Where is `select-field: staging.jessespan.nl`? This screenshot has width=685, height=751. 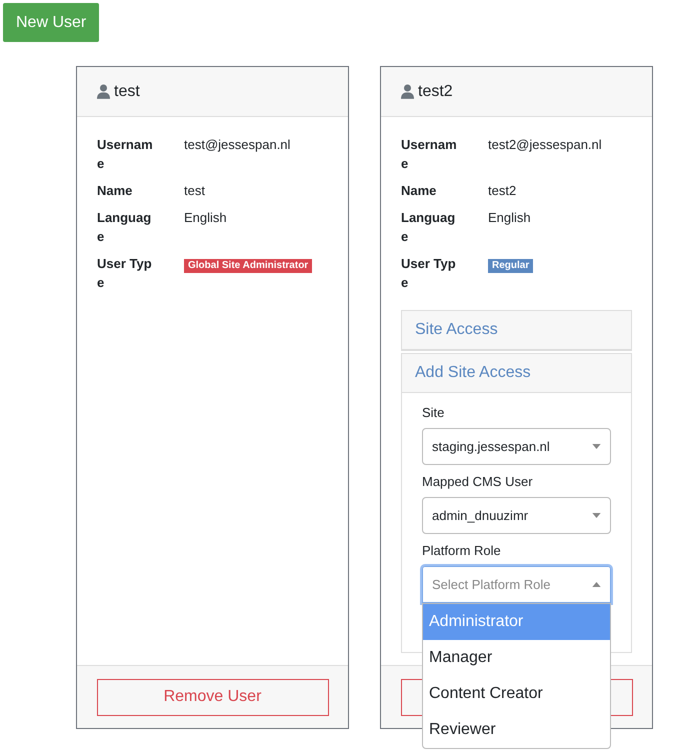 select-field: staging.jessespan.nl is located at coordinates (516, 446).